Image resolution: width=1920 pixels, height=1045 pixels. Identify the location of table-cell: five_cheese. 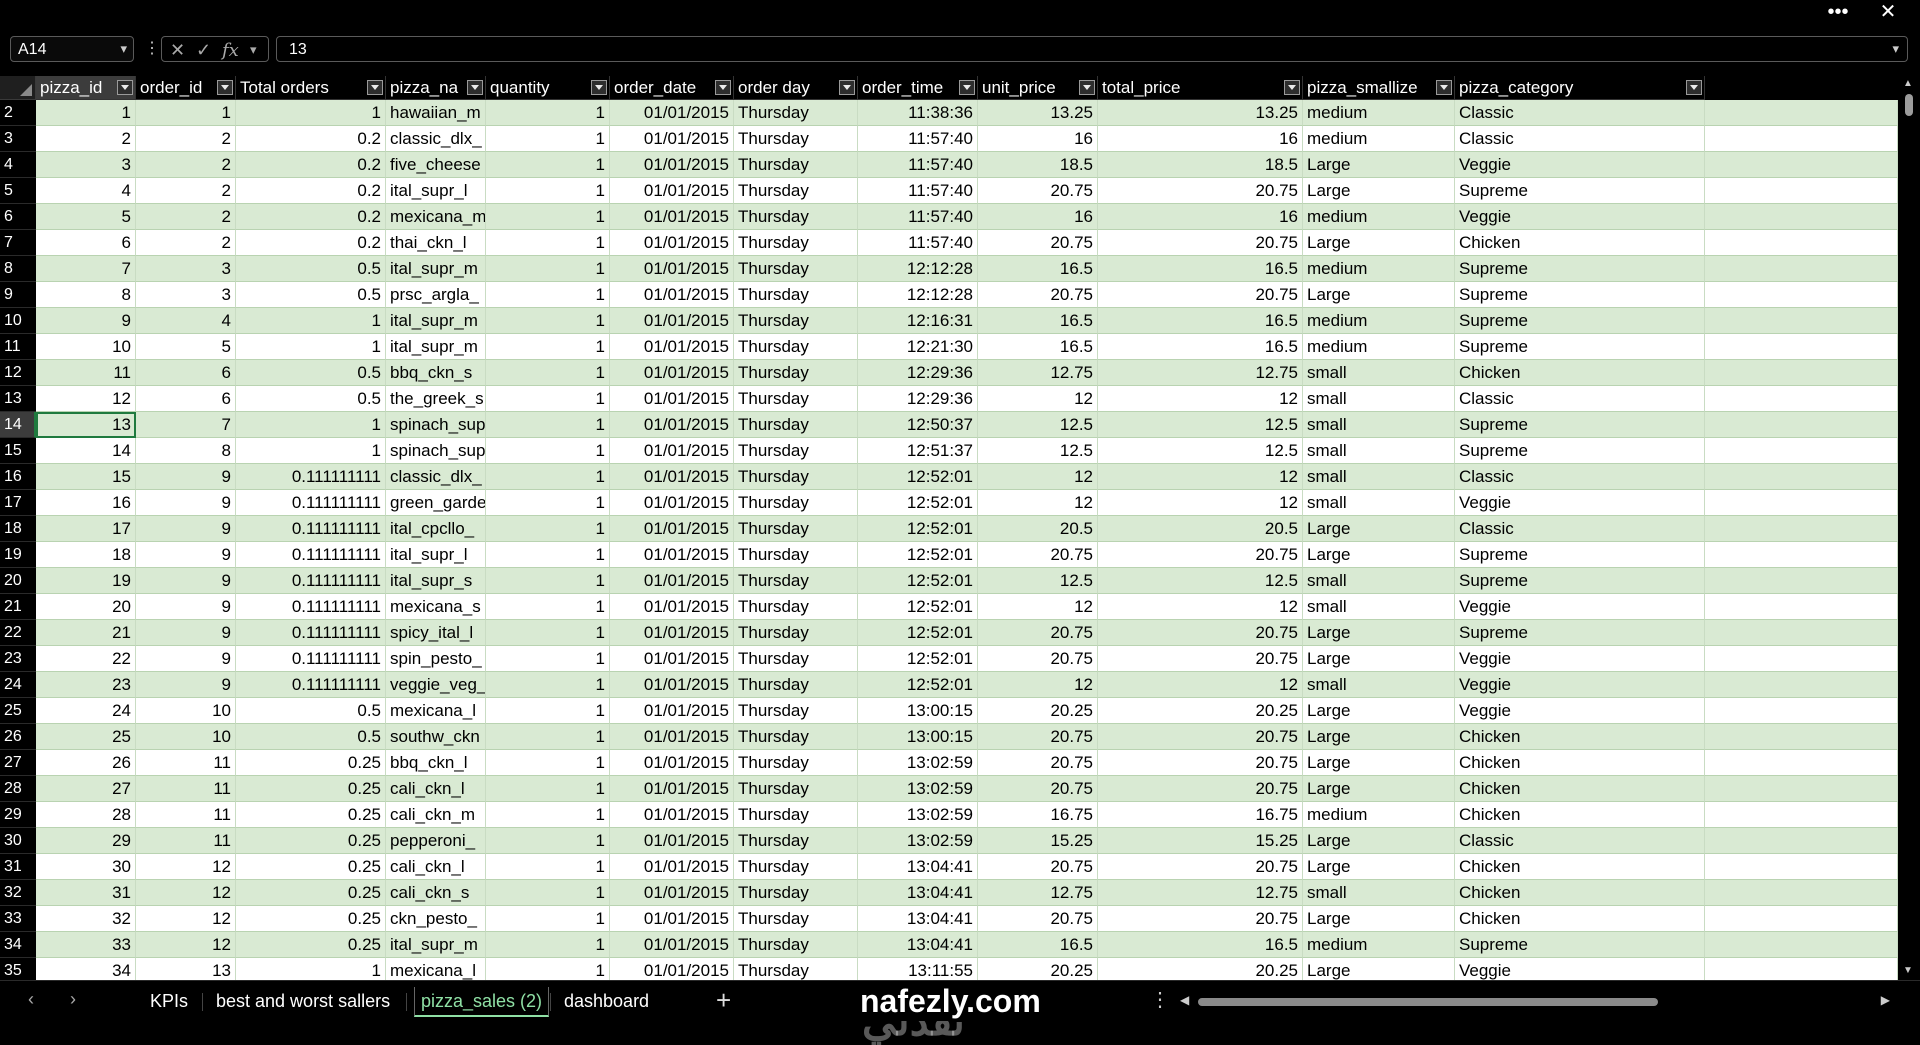
(436, 165).